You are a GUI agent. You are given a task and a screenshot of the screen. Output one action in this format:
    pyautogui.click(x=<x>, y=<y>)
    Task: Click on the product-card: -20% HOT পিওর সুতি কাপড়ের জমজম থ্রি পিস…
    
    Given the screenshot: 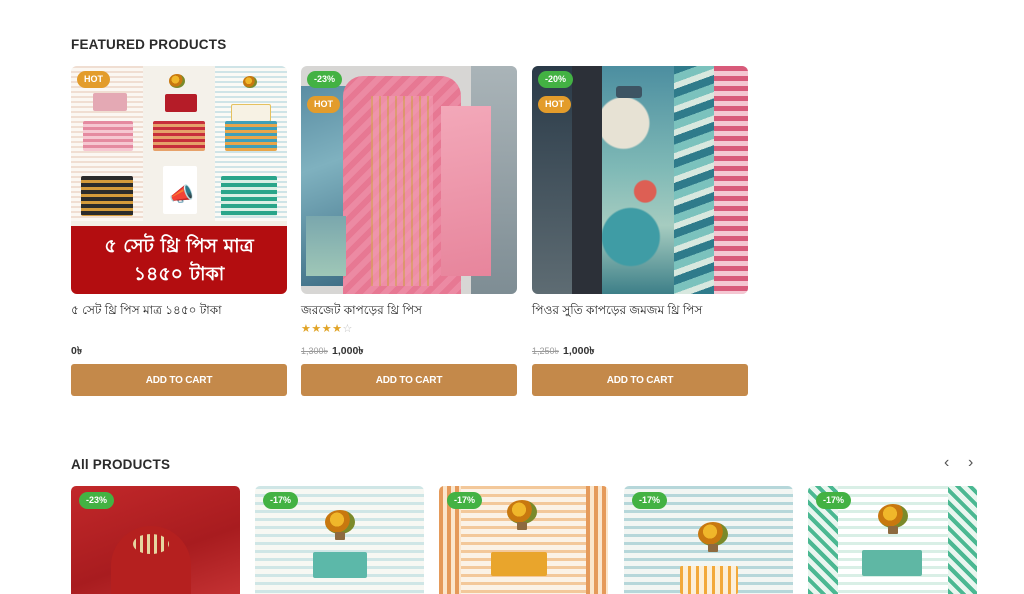 What is the action you would take?
    pyautogui.click(x=640, y=231)
    